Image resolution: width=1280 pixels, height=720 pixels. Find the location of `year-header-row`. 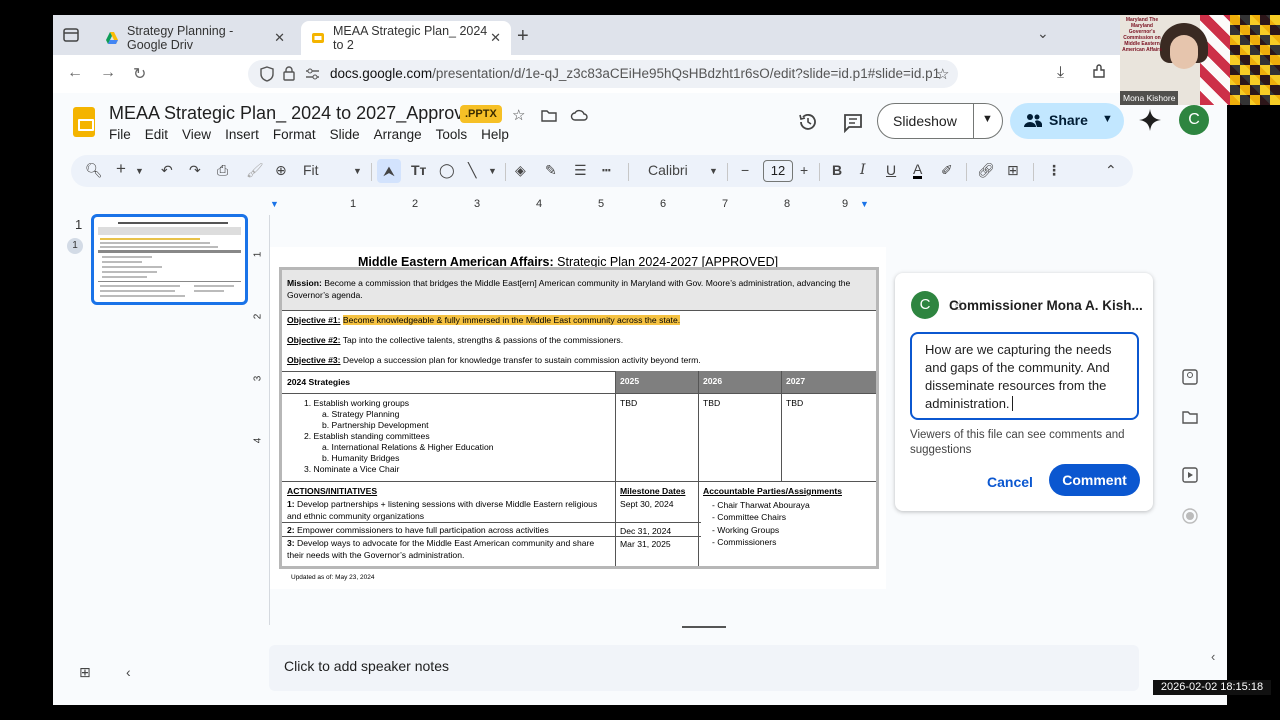

year-header-row is located at coordinates (745, 382).